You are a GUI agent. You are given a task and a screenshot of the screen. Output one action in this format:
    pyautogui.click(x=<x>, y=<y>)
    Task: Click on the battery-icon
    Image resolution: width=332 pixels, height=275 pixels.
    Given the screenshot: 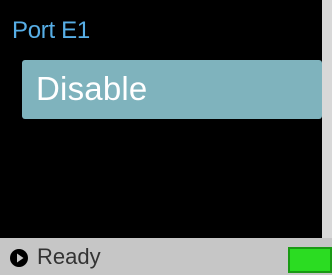 What is the action you would take?
    pyautogui.click(x=310, y=260)
    